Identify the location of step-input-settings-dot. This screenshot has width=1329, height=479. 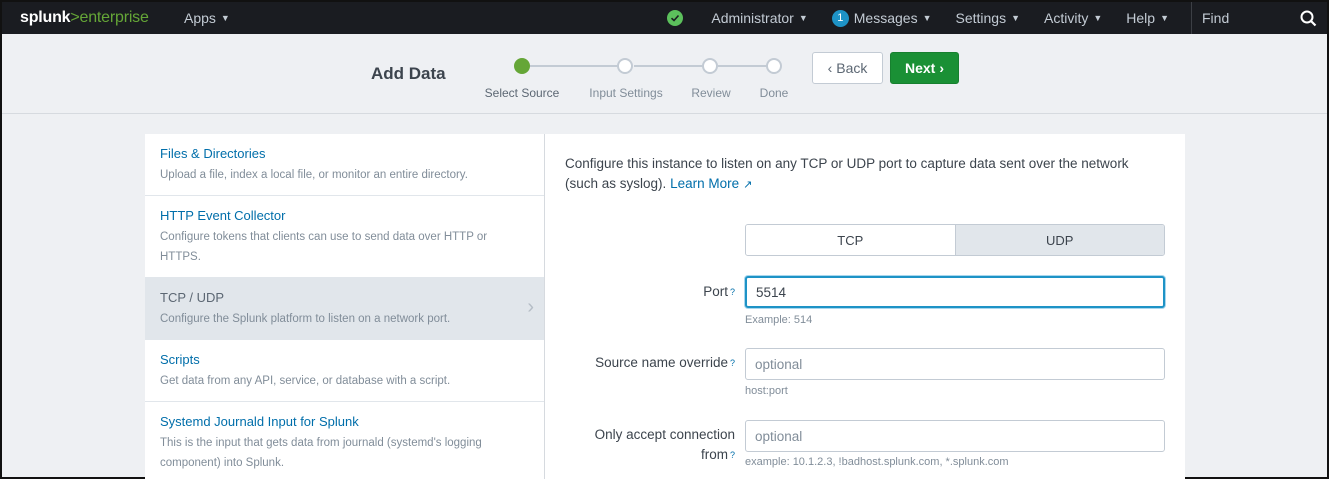
(625, 66).